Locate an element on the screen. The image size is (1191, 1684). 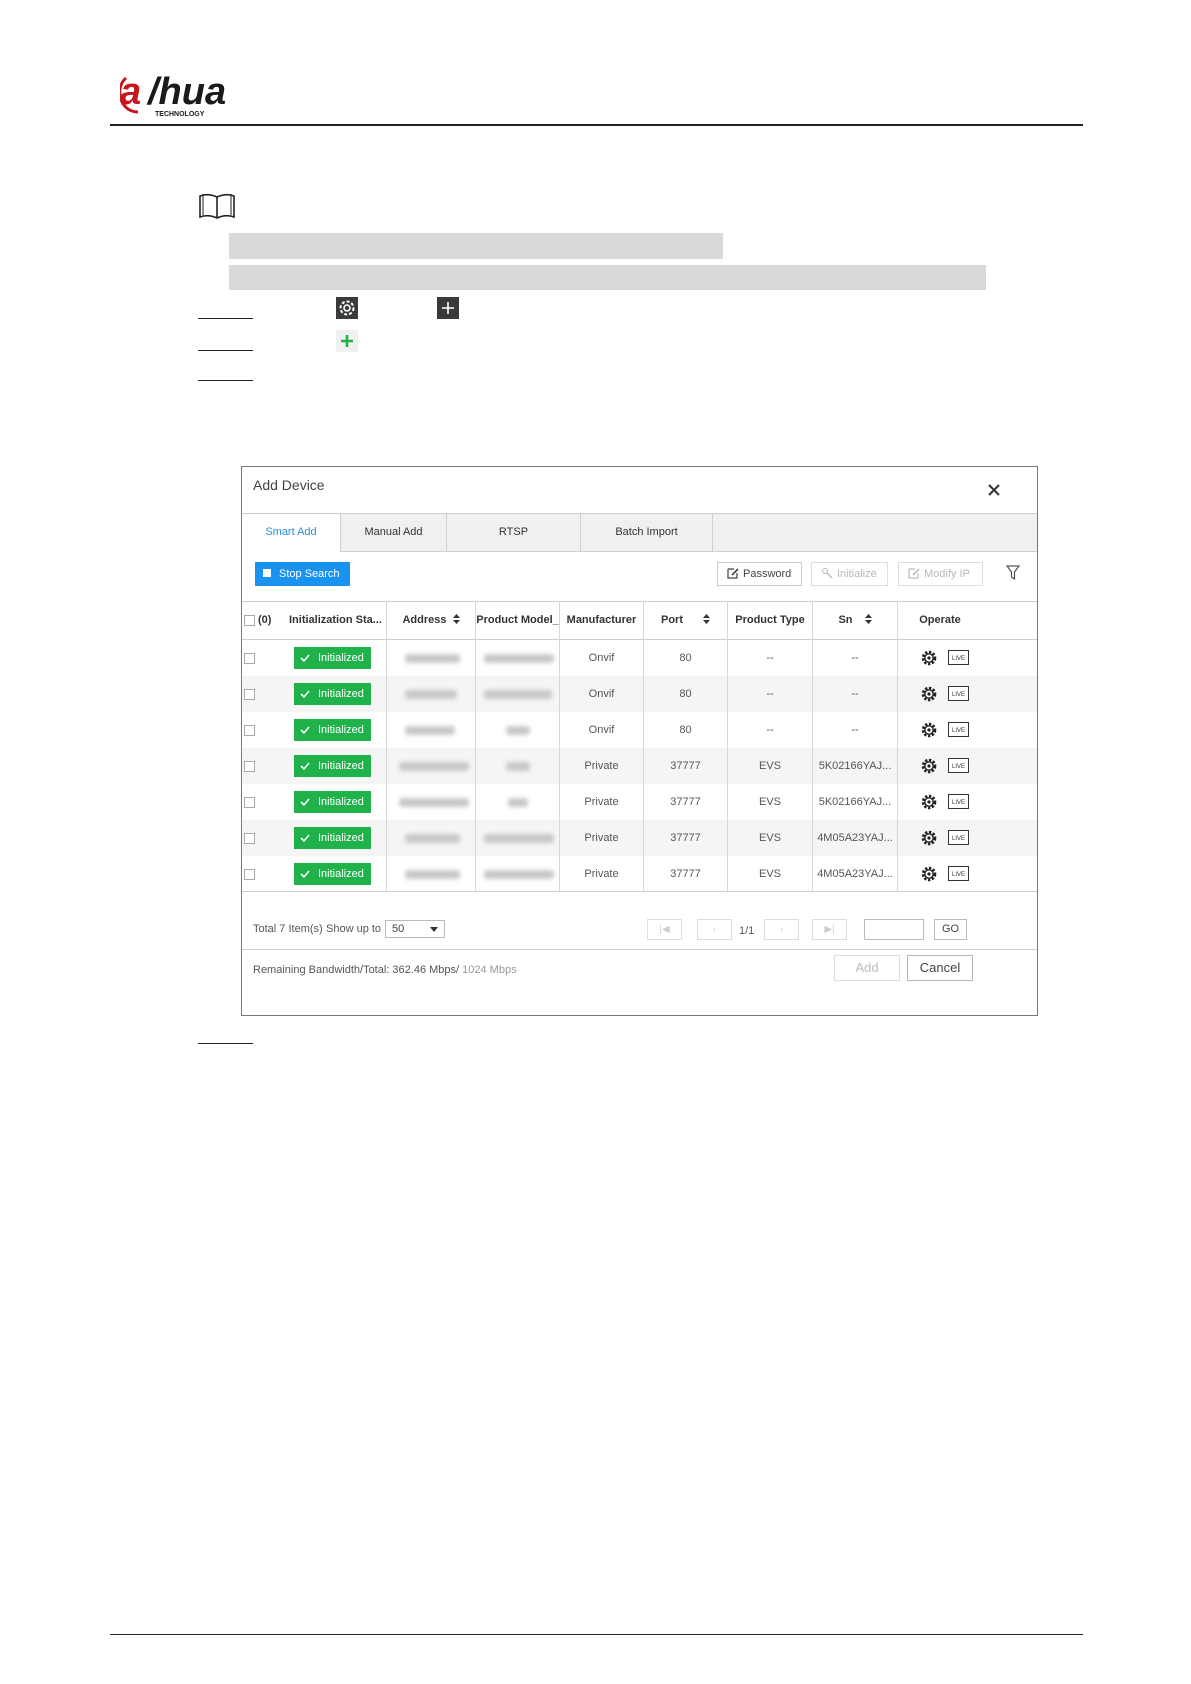
brand-logo: a /hua TECHNOLOGY is located at coordinates (189, 94).